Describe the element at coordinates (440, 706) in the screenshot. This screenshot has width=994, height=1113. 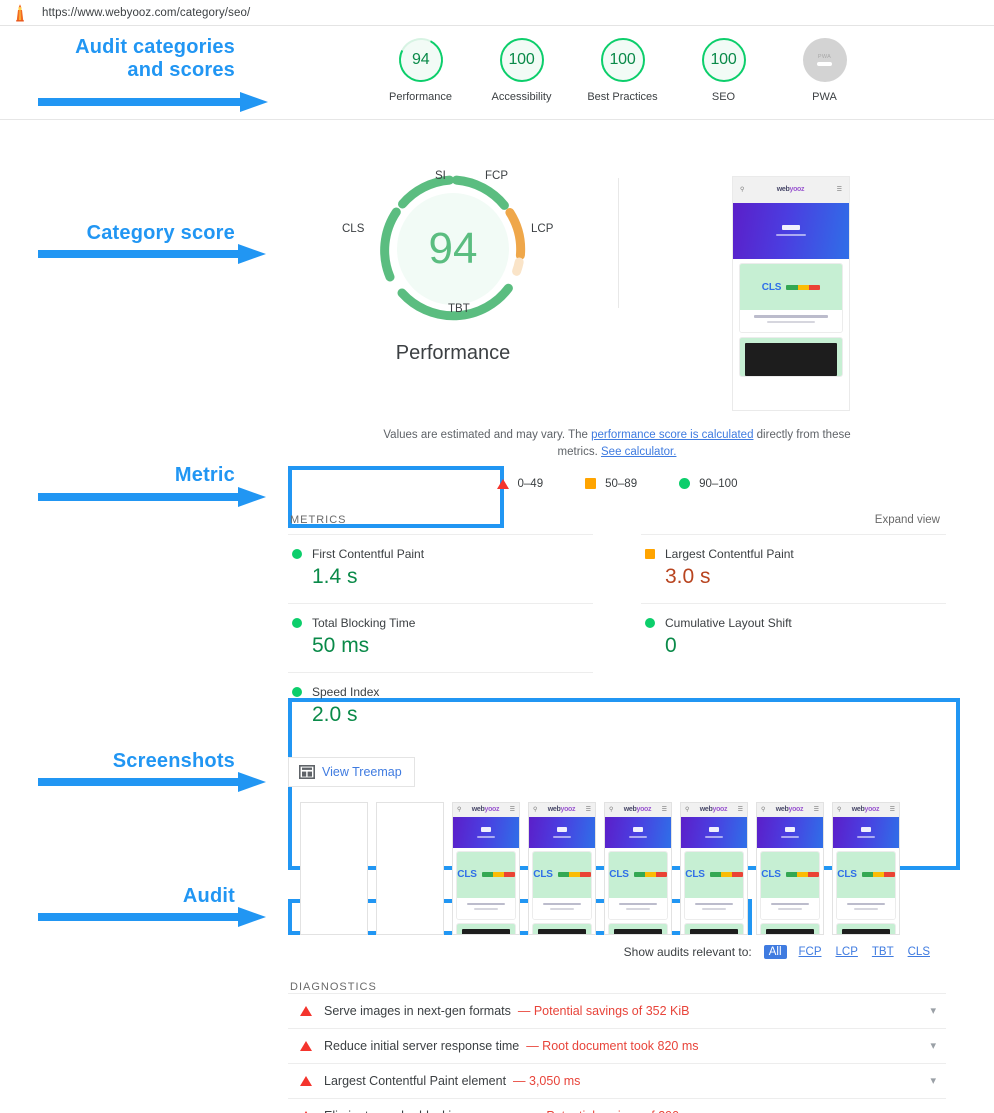
I see `metric-speed-index: Speed Index 2.0 s` at that location.